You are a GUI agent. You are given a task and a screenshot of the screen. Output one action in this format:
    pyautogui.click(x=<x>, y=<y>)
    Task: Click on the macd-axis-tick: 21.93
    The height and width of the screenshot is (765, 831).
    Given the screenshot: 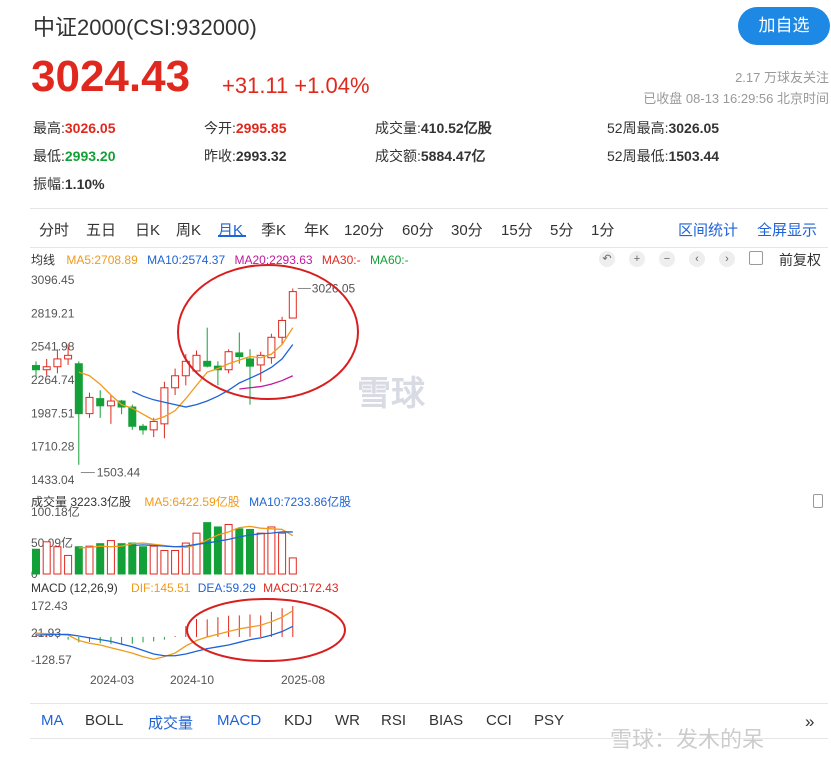 What is the action you would take?
    pyautogui.click(x=46, y=633)
    